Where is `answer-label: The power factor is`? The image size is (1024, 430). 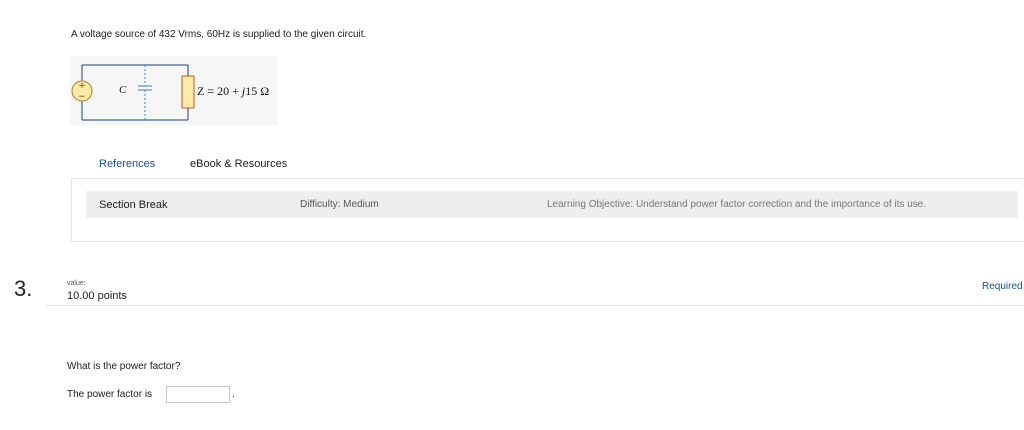
answer-label: The power factor is is located at coordinates (110, 394).